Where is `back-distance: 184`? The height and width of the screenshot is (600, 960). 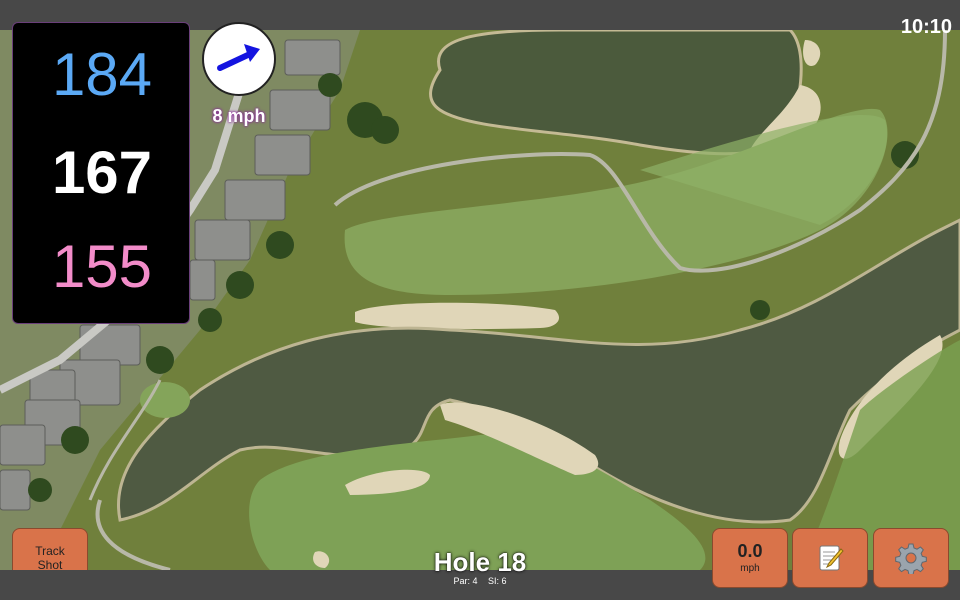
back-distance: 184 is located at coordinates (102, 74).